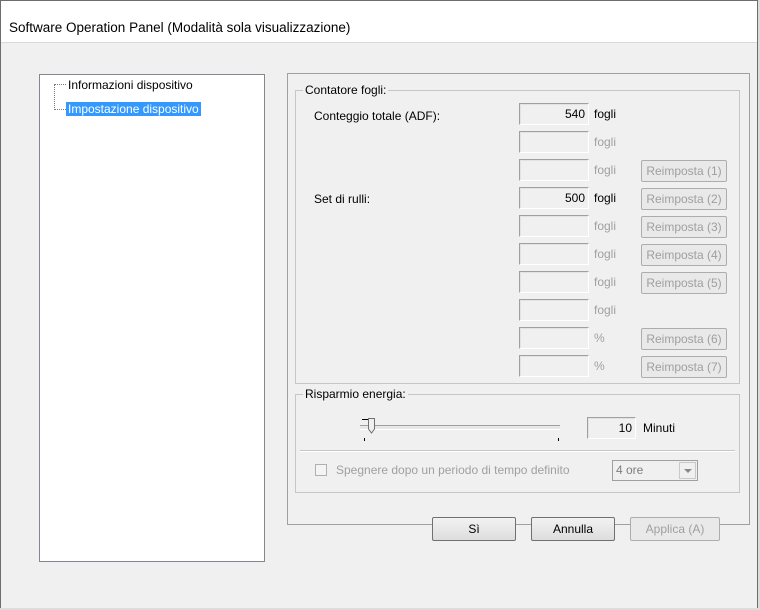 The width and height of the screenshot is (760, 610). Describe the element at coordinates (684, 199) in the screenshot. I see `reset-2-button: Reimposta (2)` at that location.